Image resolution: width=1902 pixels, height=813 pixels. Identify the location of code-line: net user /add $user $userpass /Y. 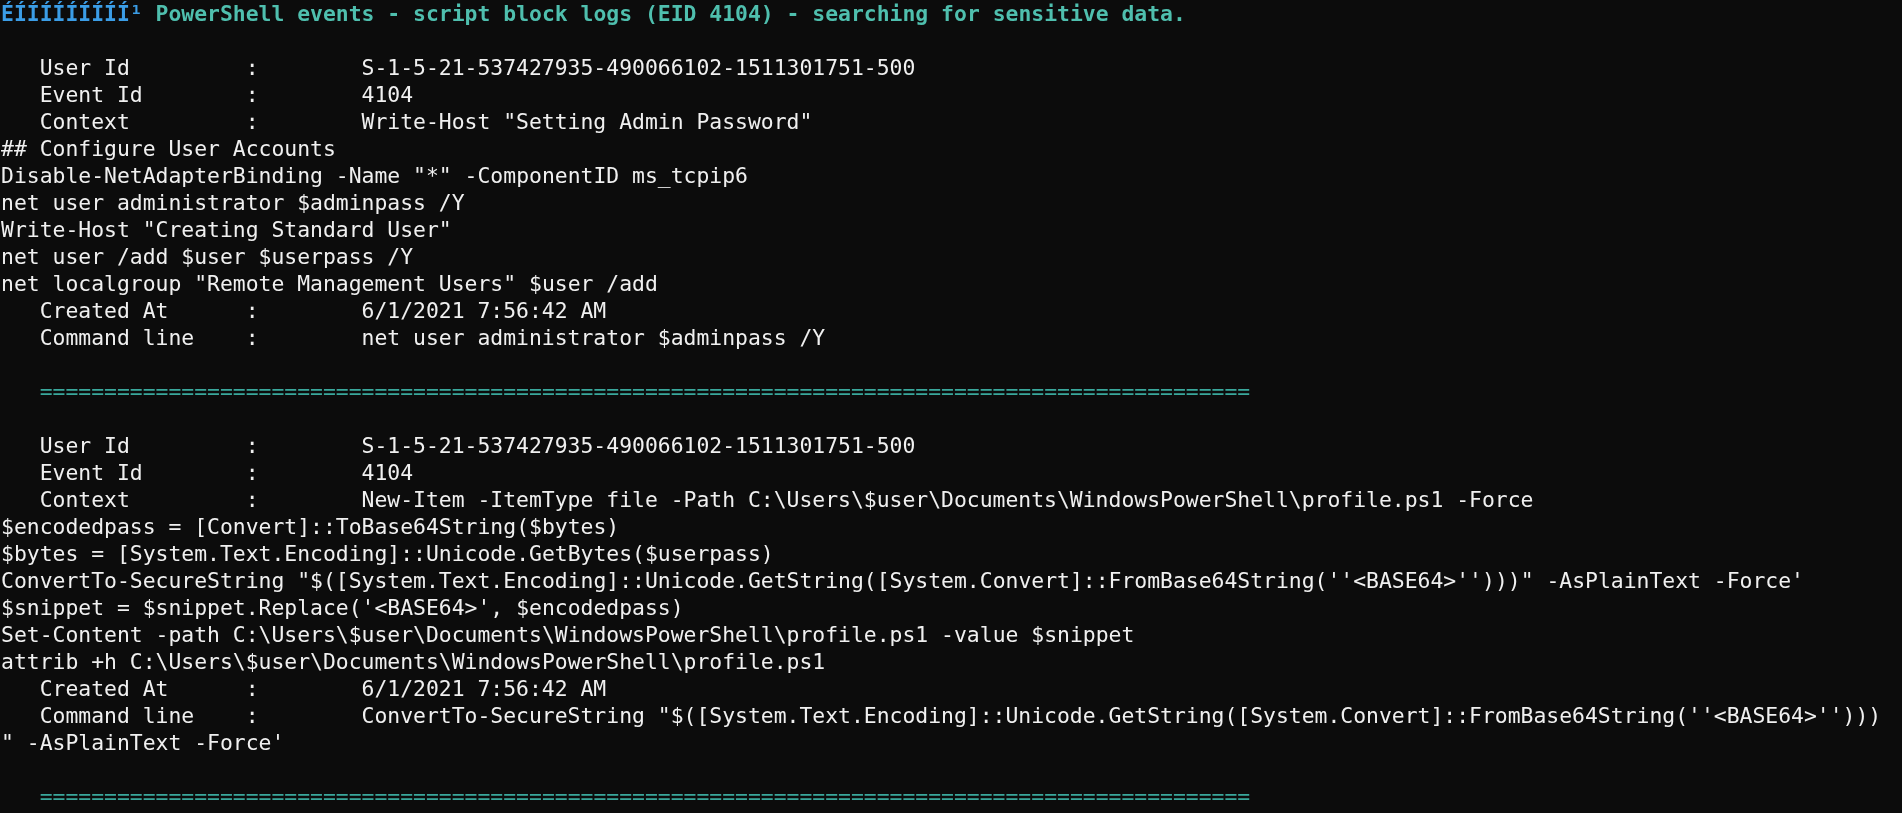
(207, 256).